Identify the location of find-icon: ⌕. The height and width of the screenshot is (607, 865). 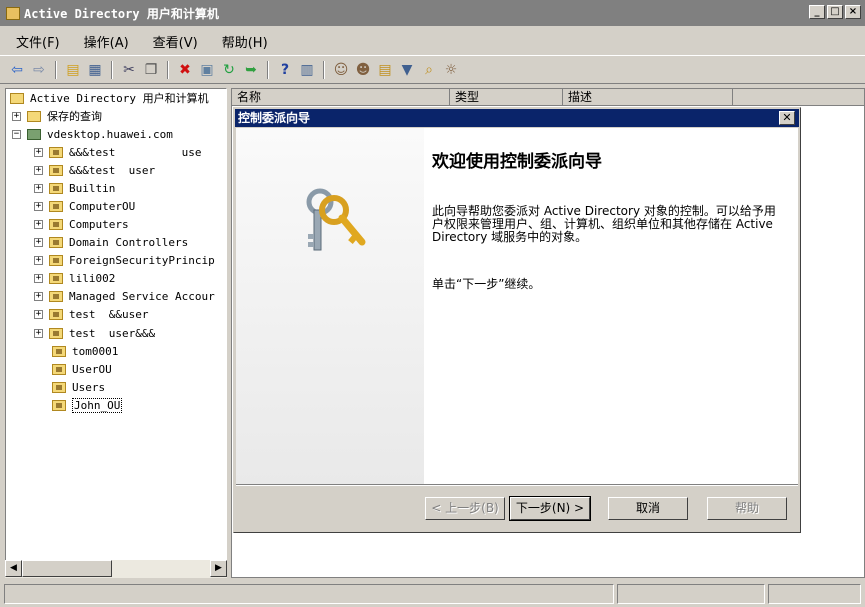
(429, 70).